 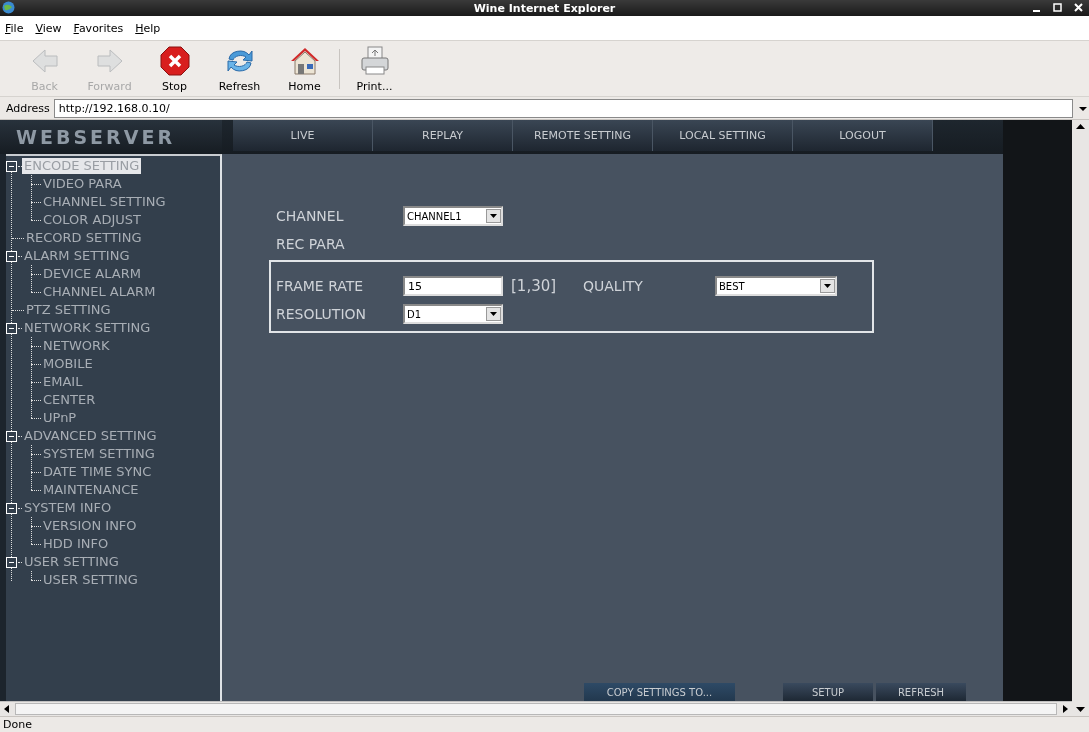 What do you see at coordinates (320, 286) in the screenshot?
I see `field-label: FRAME RATE` at bounding box center [320, 286].